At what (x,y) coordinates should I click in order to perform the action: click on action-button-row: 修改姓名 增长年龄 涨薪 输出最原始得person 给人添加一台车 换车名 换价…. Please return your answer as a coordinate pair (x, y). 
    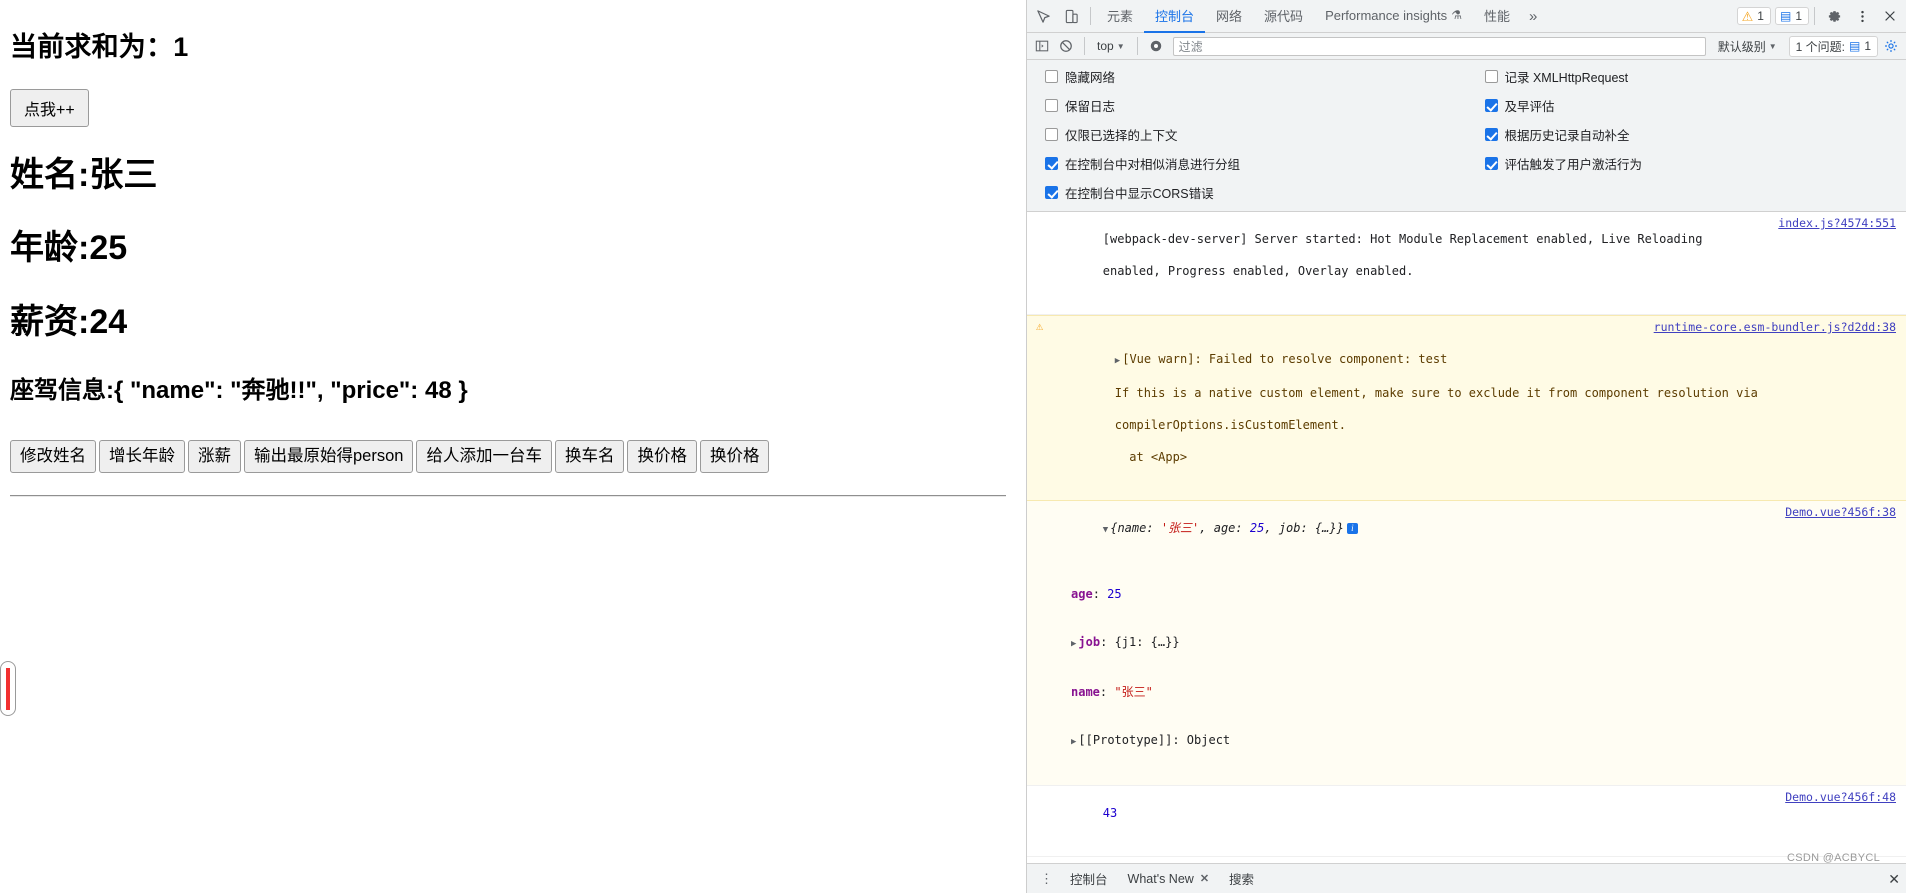
    Looking at the image, I should click on (513, 456).